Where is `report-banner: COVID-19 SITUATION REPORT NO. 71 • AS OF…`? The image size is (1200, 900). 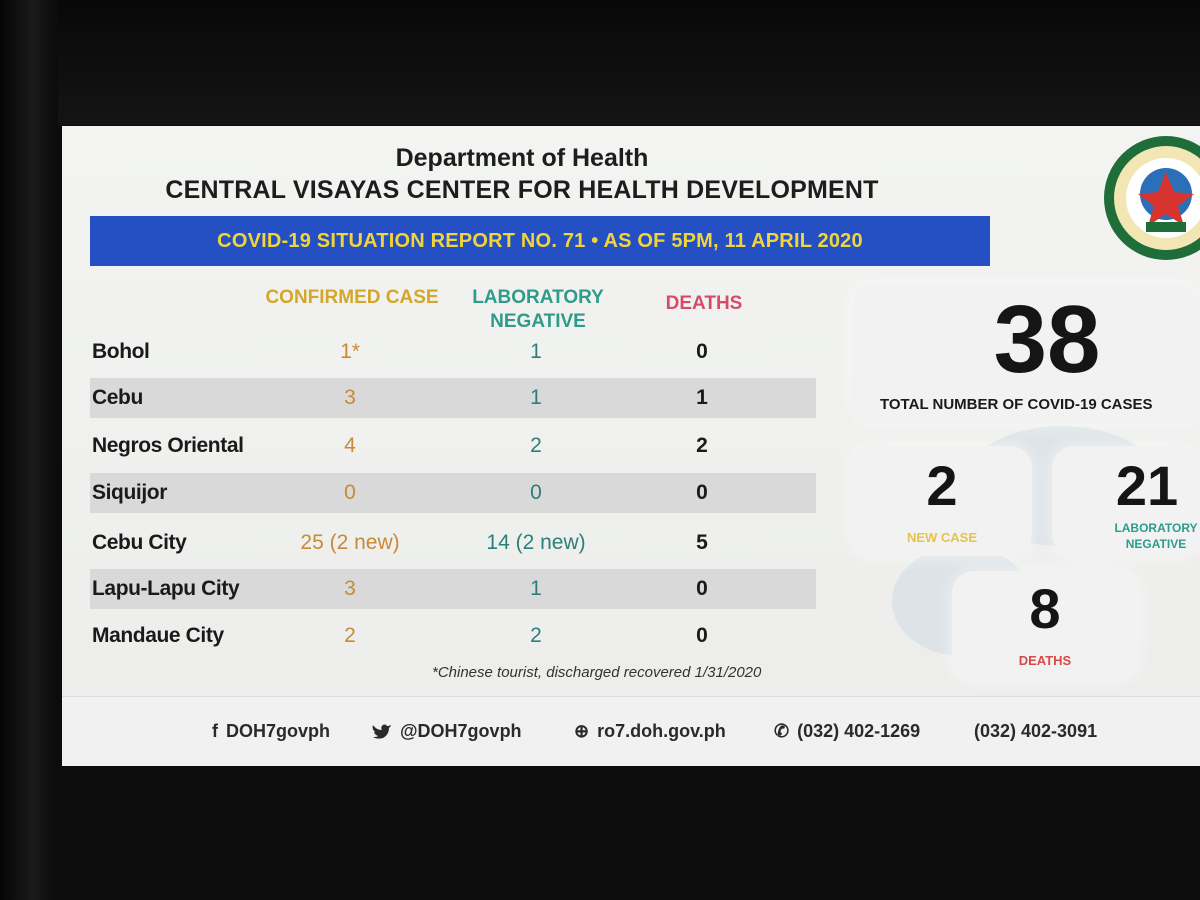
report-banner: COVID-19 SITUATION REPORT NO. 71 • AS OF… is located at coordinates (540, 241).